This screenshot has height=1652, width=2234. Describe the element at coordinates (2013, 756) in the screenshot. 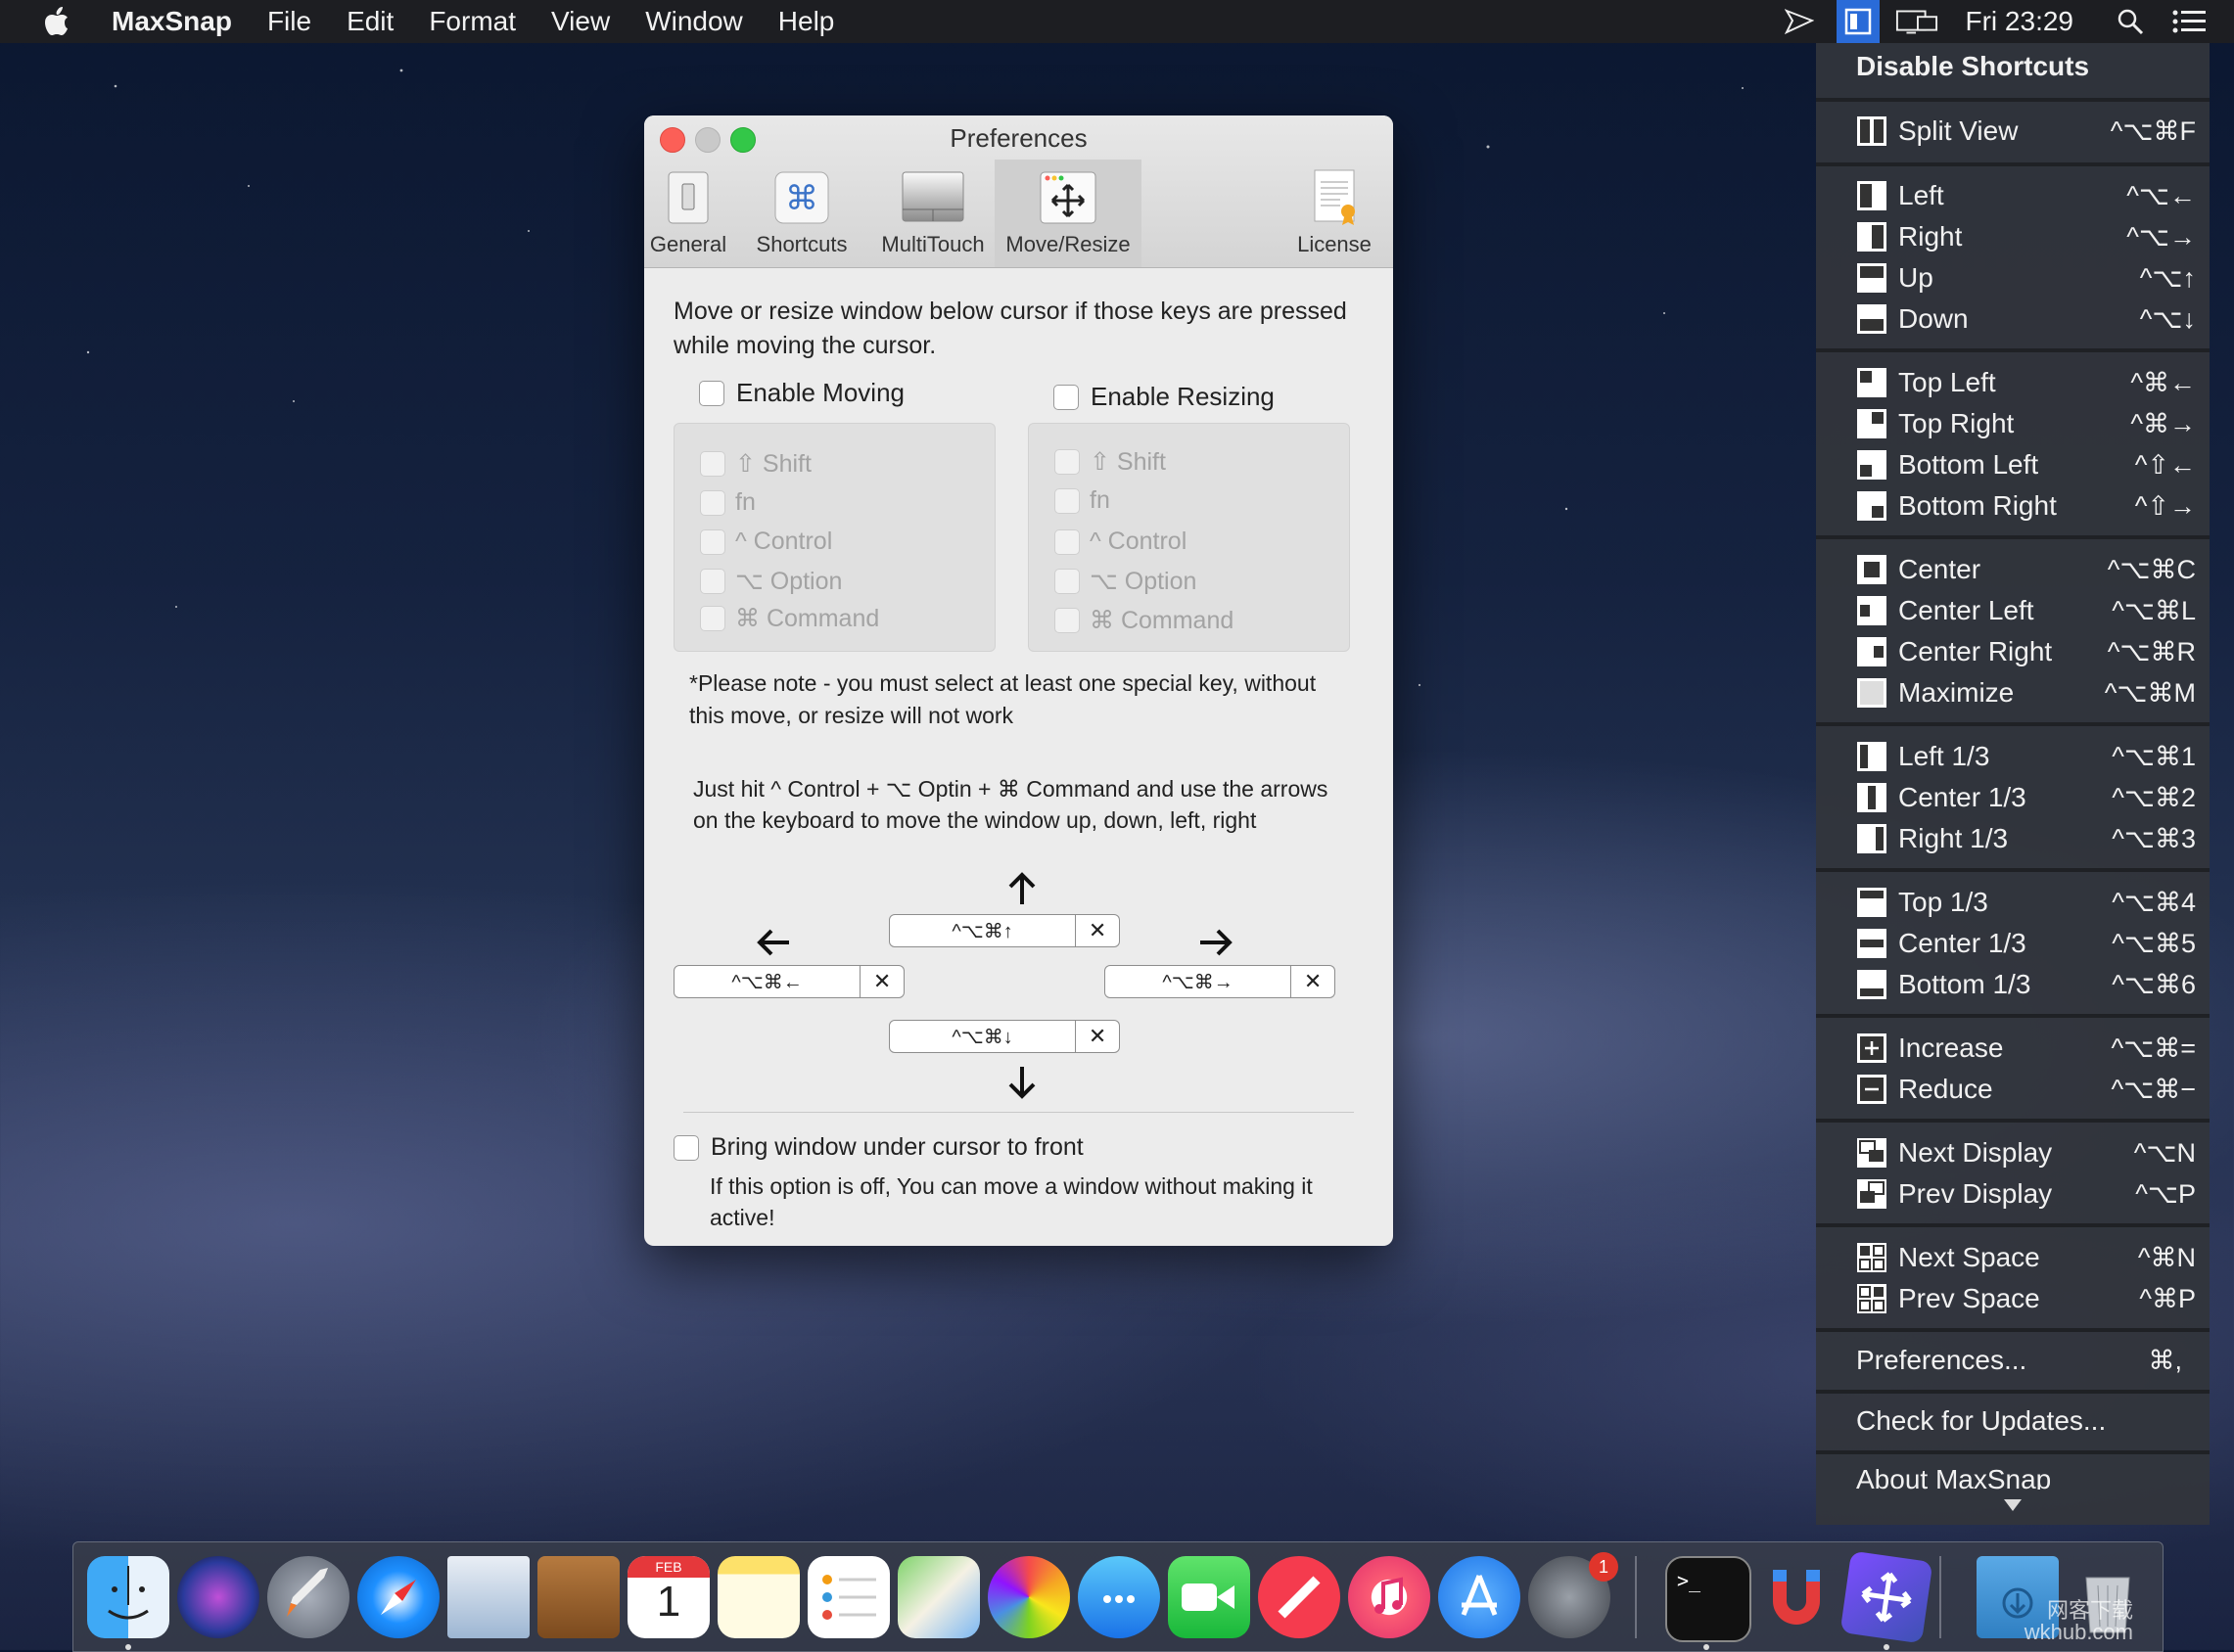

I see `menu-item-left-third: Left 1/3 ^⌥⌘1` at that location.